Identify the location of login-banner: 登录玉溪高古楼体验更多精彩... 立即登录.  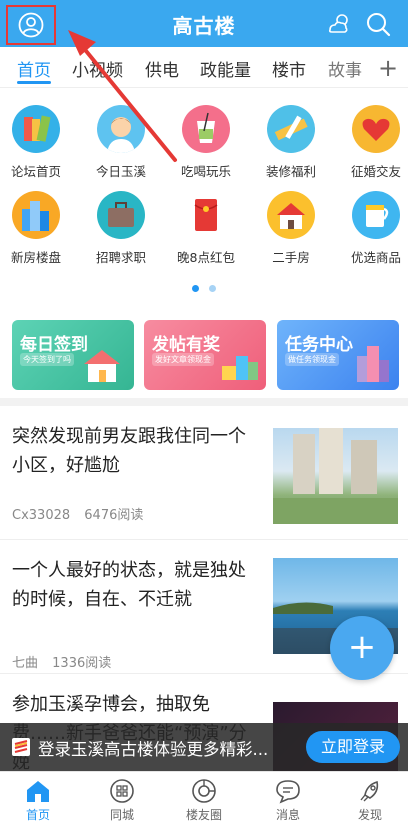
(204, 747).